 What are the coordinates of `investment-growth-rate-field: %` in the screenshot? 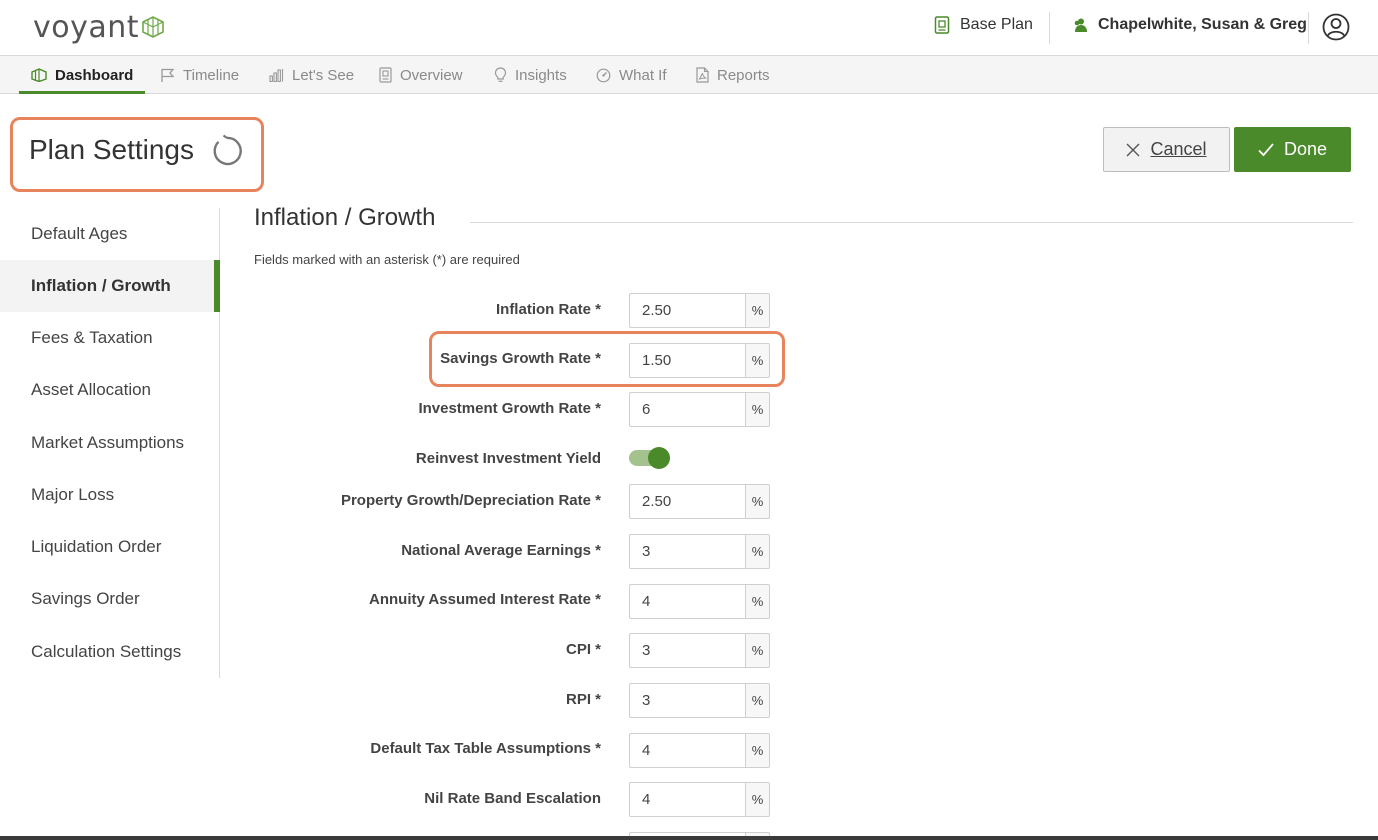 It's located at (699, 409).